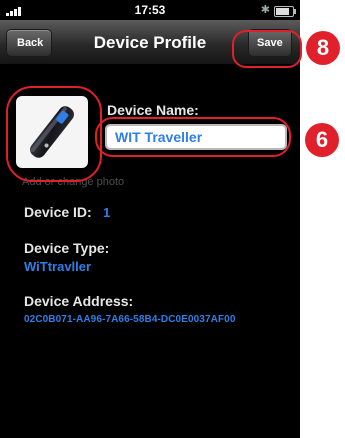  I want to click on device-name-label: Device Name:, so click(153, 110).